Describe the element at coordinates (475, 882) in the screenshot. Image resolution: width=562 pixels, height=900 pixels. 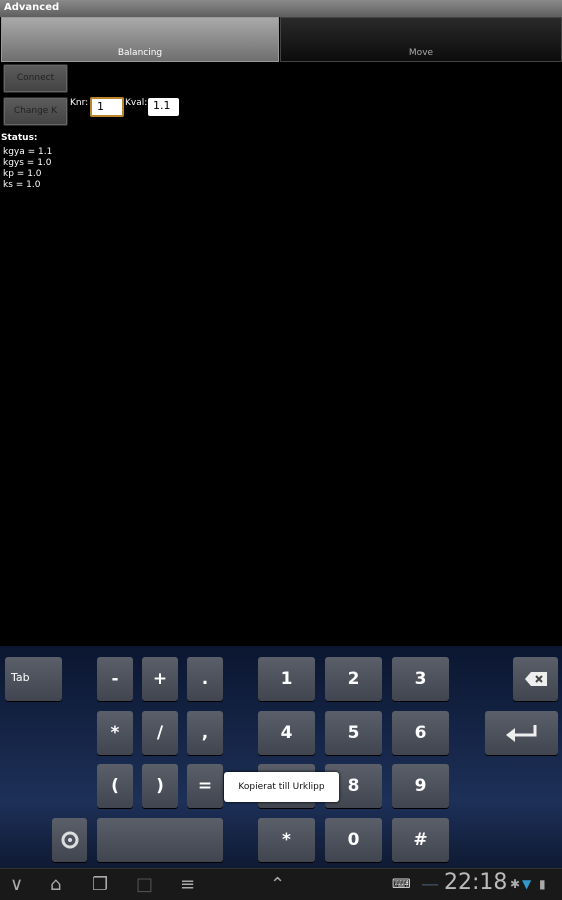
I see `clock: 22:18` at that location.